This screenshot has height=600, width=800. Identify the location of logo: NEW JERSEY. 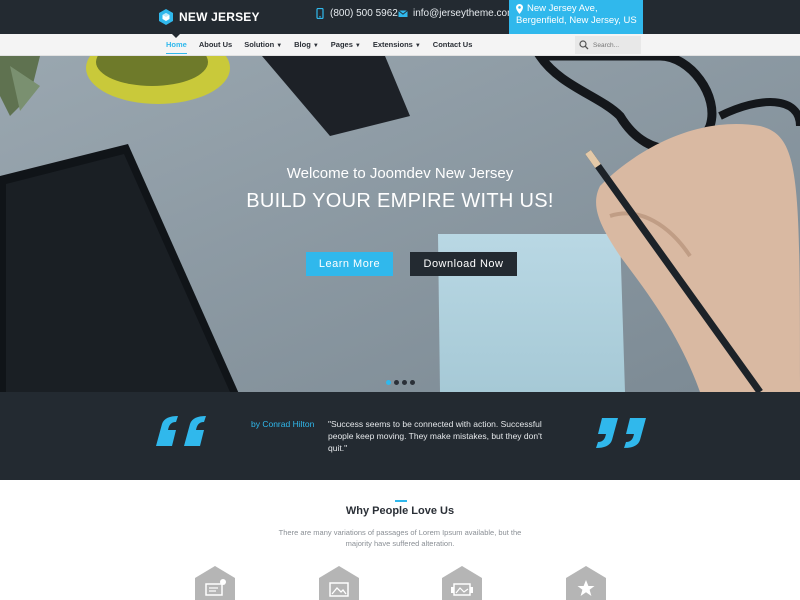
(209, 17).